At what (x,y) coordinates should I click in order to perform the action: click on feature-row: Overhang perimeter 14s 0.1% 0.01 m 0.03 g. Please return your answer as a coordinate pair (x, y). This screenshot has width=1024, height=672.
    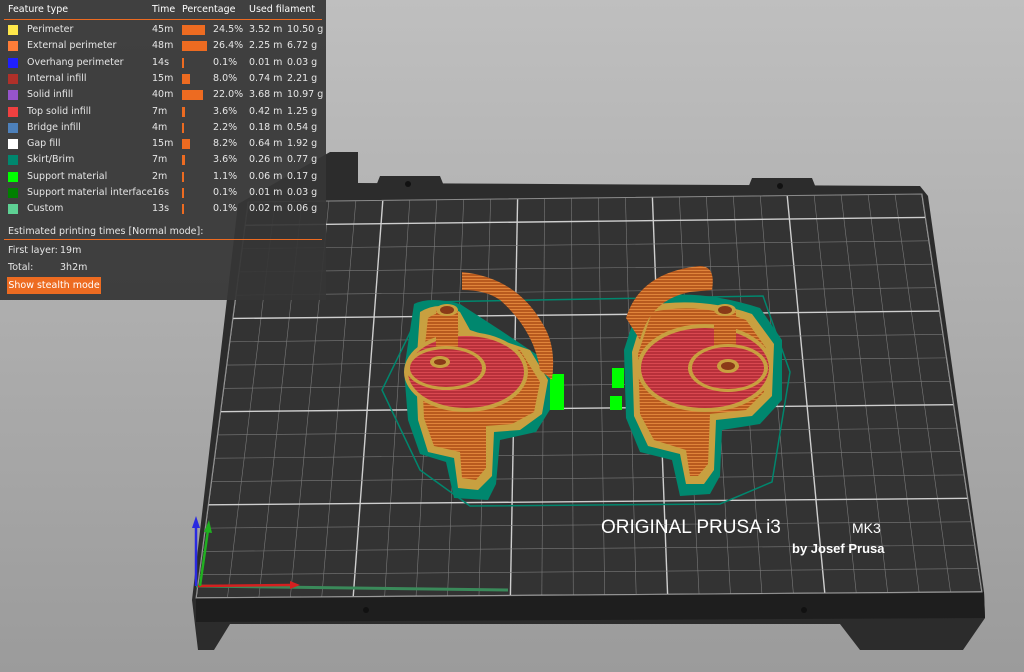
    Looking at the image, I should click on (163, 64).